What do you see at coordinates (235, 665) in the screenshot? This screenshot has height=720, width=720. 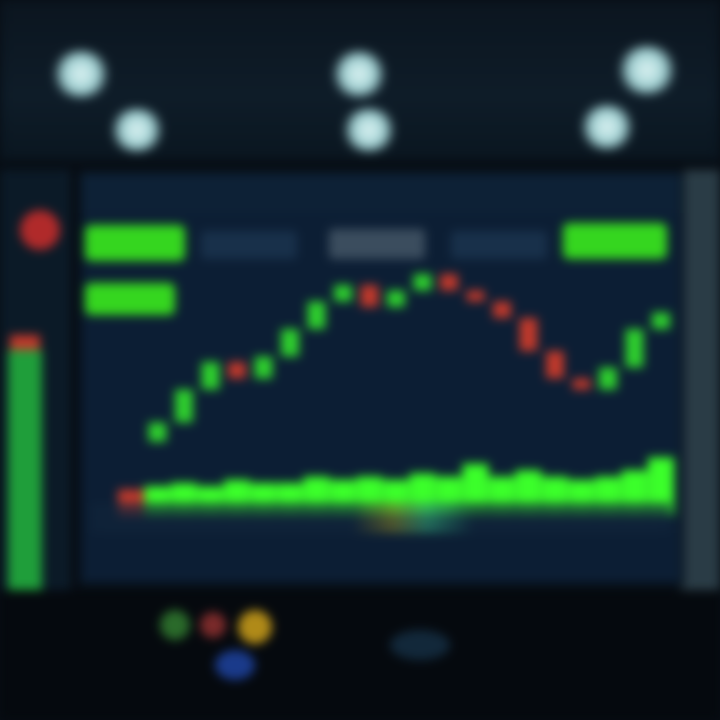 I see `desk-light-blue` at bounding box center [235, 665].